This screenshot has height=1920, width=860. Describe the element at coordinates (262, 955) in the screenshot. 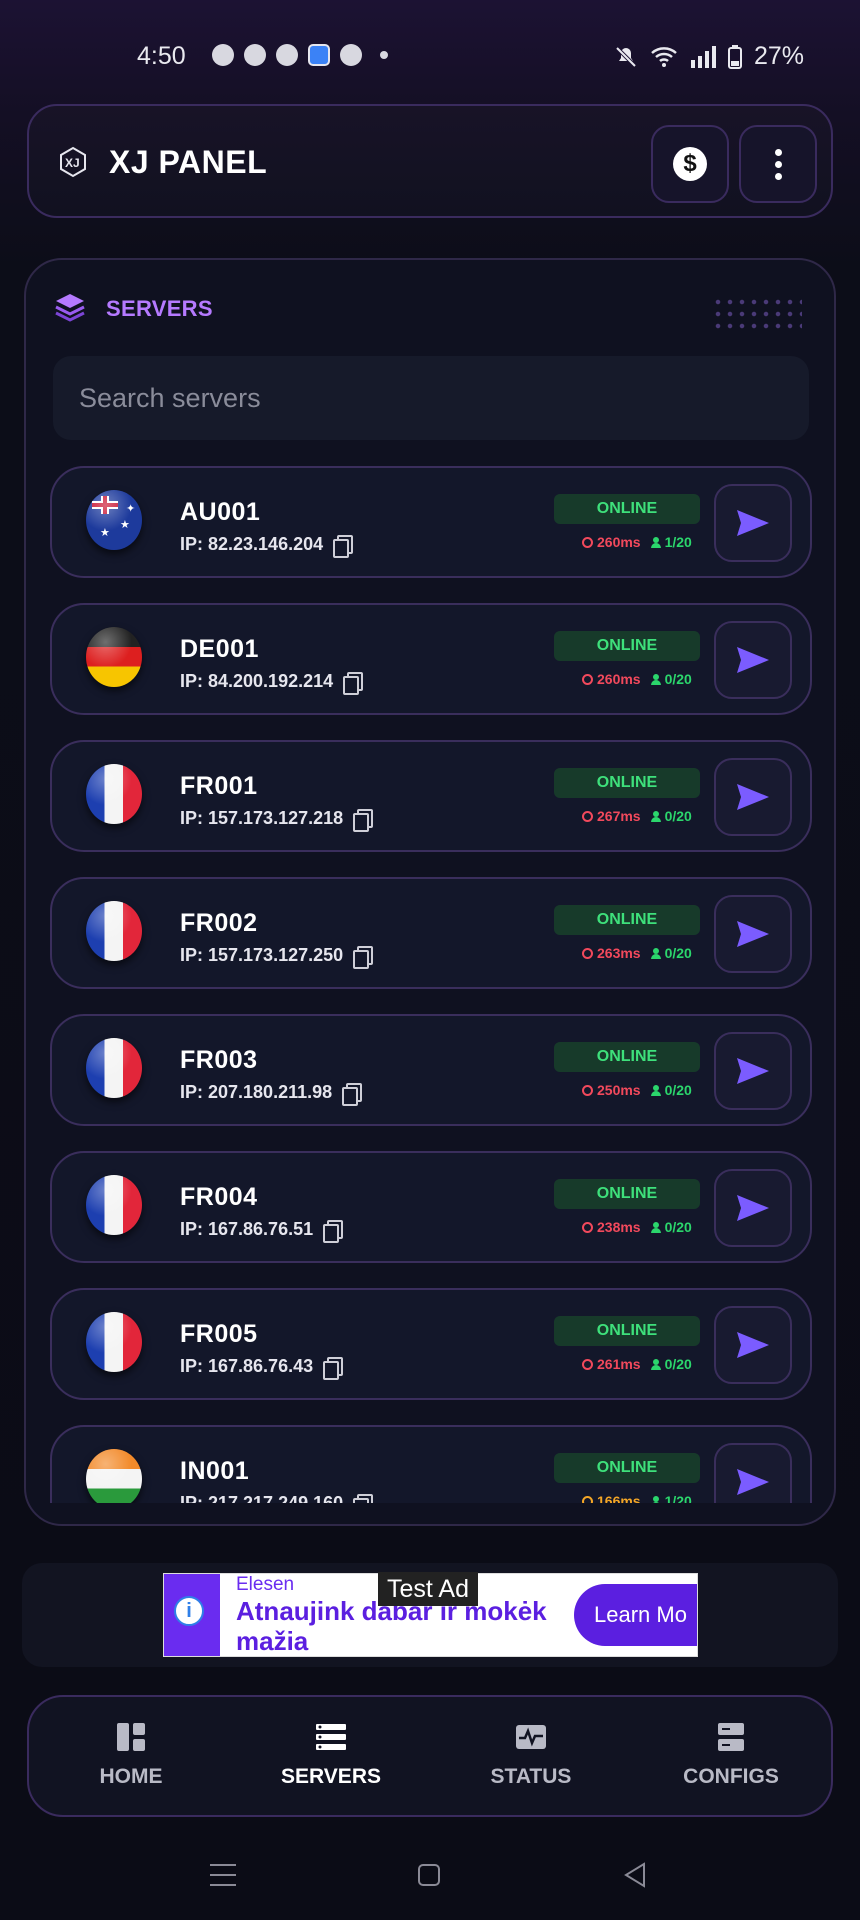

I see `server-ip-text: IP: 157.173.127.250` at that location.